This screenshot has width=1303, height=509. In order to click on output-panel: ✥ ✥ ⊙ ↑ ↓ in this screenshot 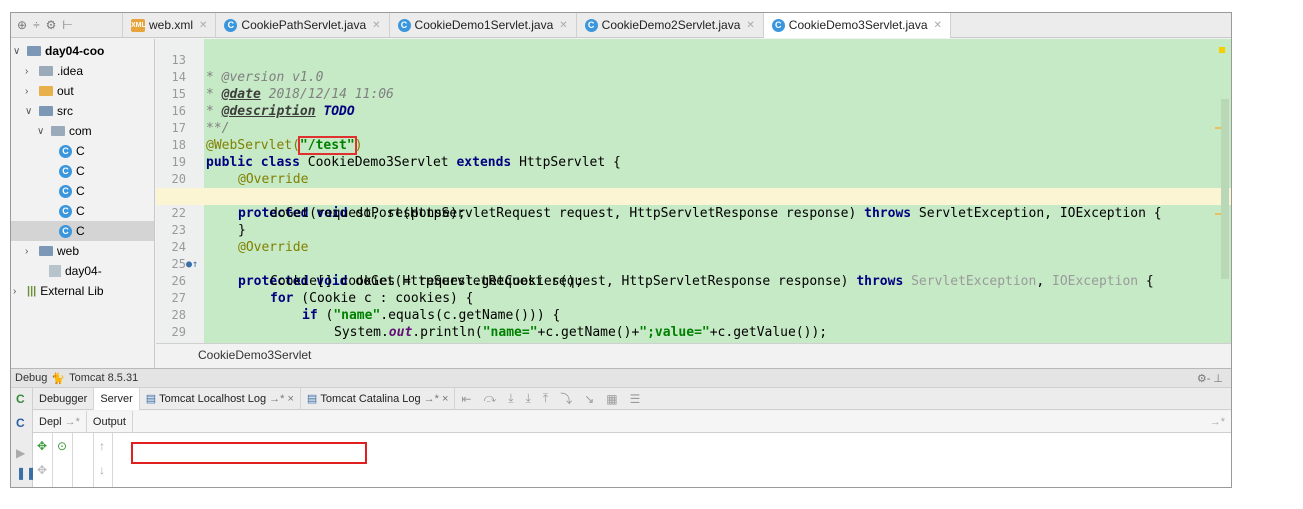, I will do `click(632, 460)`.